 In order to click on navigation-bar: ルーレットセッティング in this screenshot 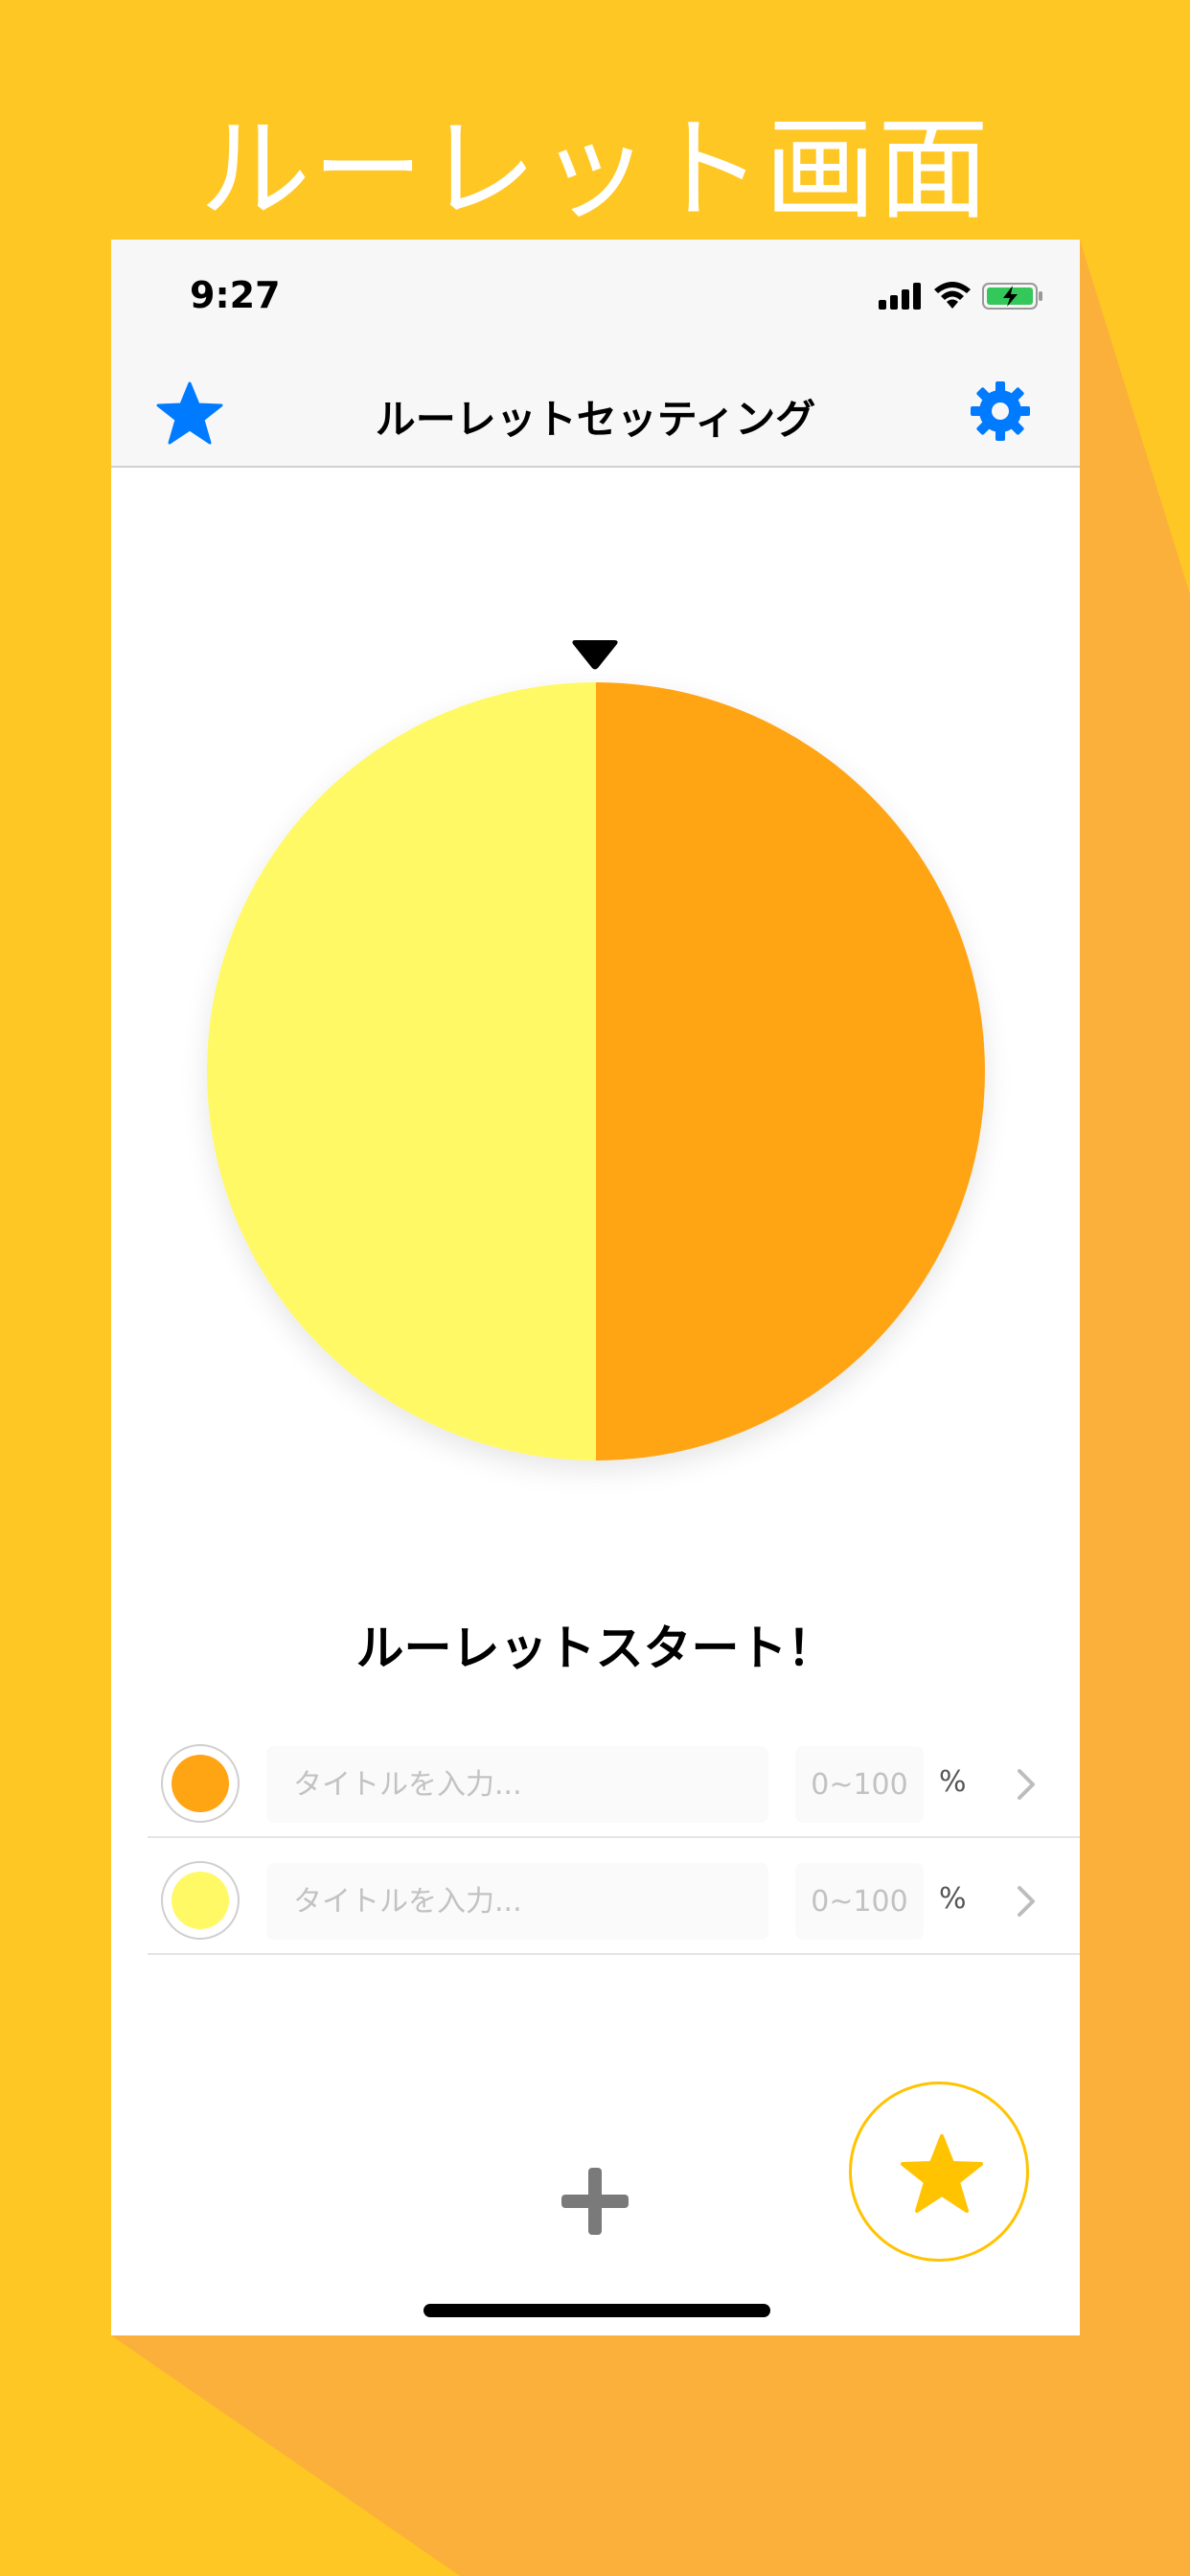, I will do `click(595, 413)`.